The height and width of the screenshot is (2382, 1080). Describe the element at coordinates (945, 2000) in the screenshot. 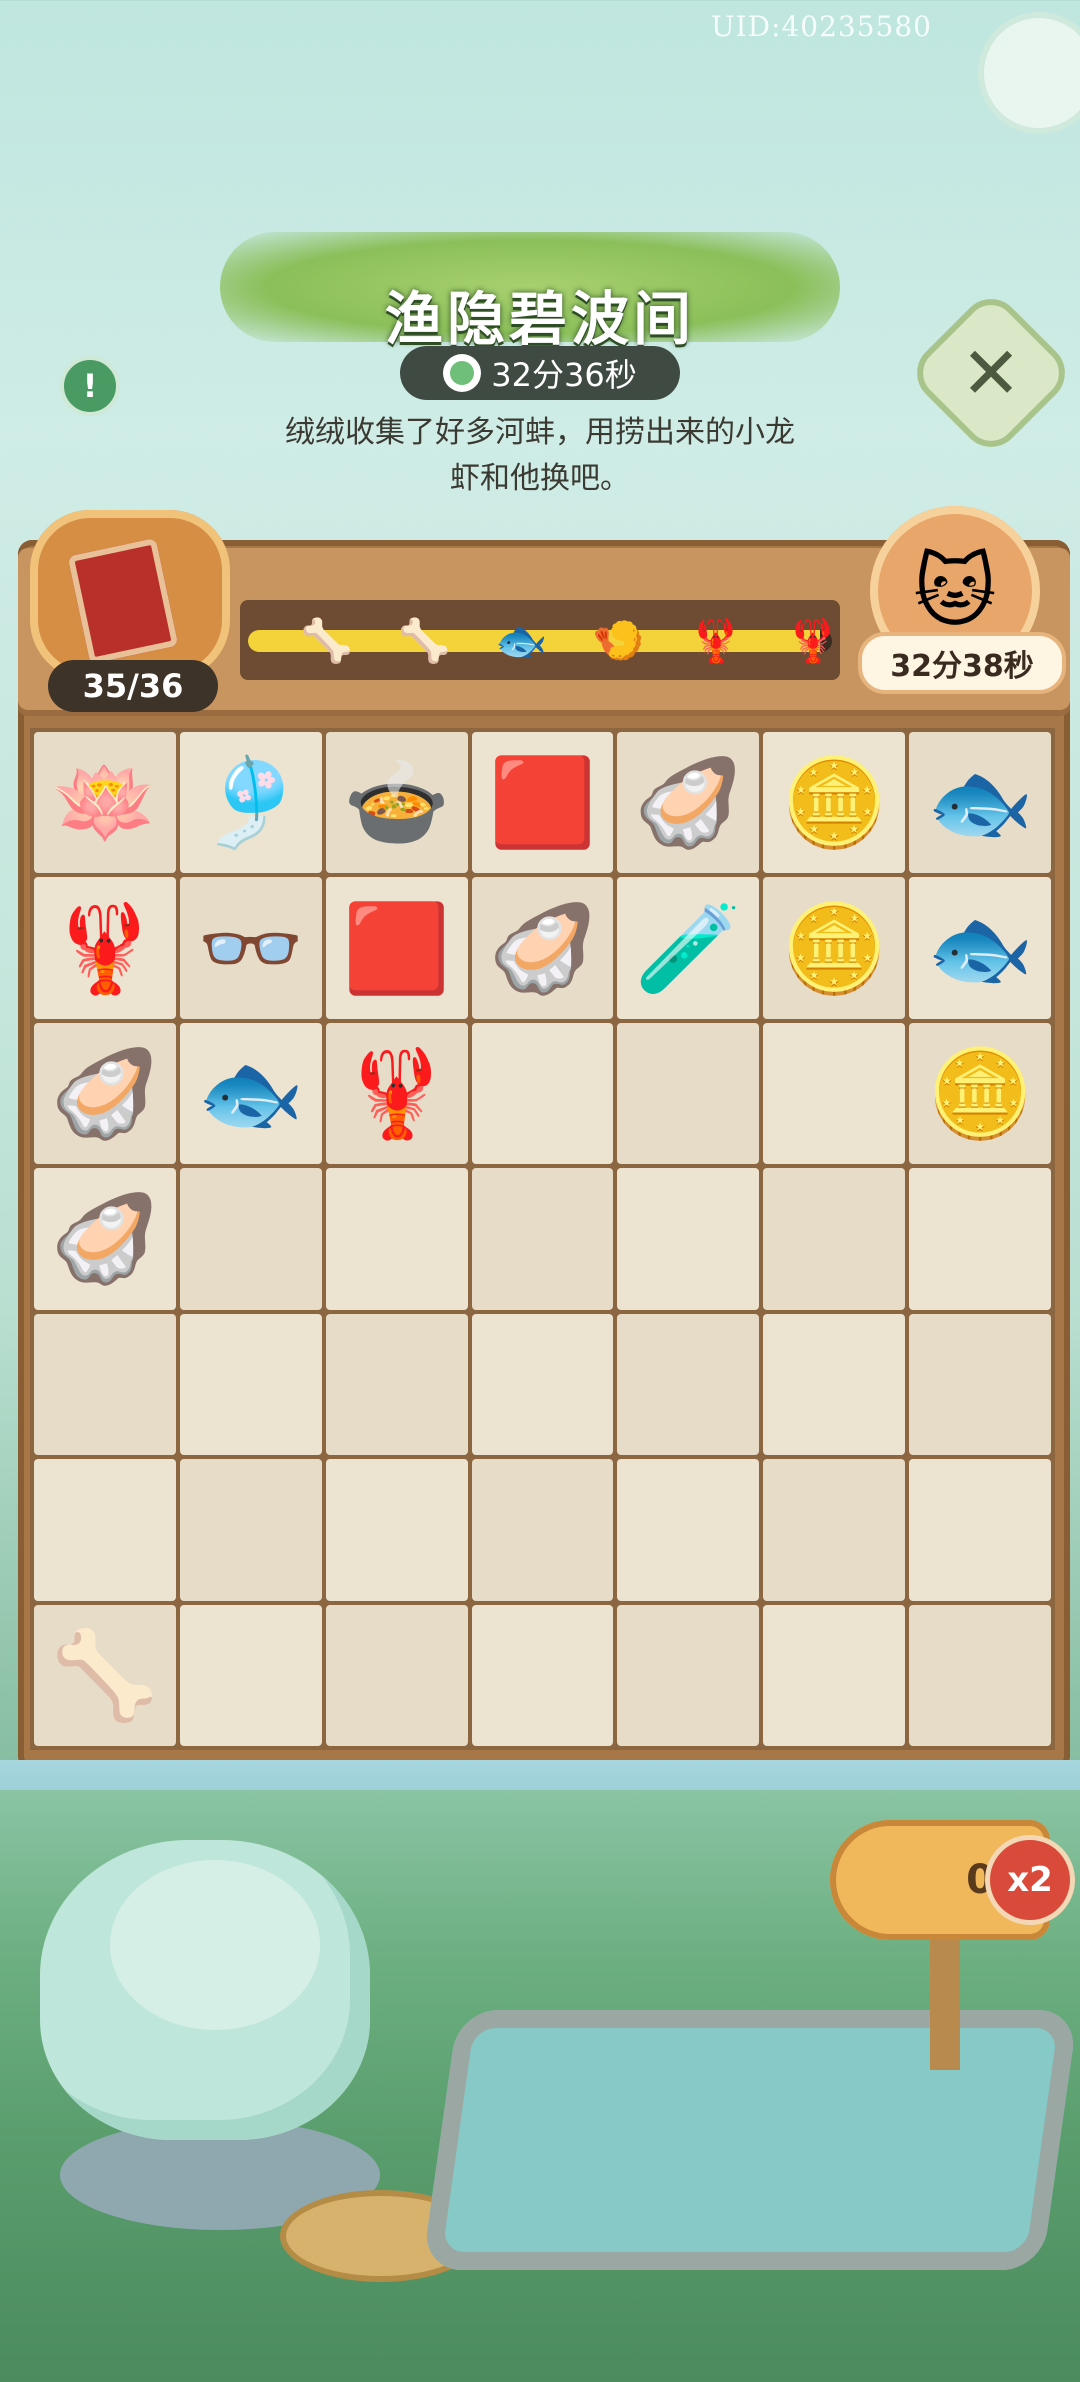

I see `sign-post` at that location.